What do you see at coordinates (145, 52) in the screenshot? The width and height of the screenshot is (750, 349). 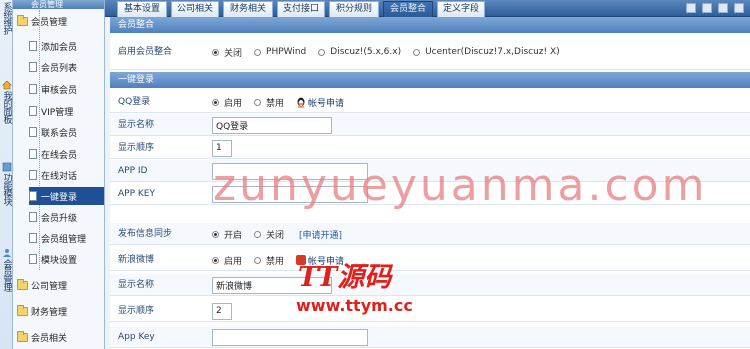 I see `label-enable-integration: 启用会员整合` at bounding box center [145, 52].